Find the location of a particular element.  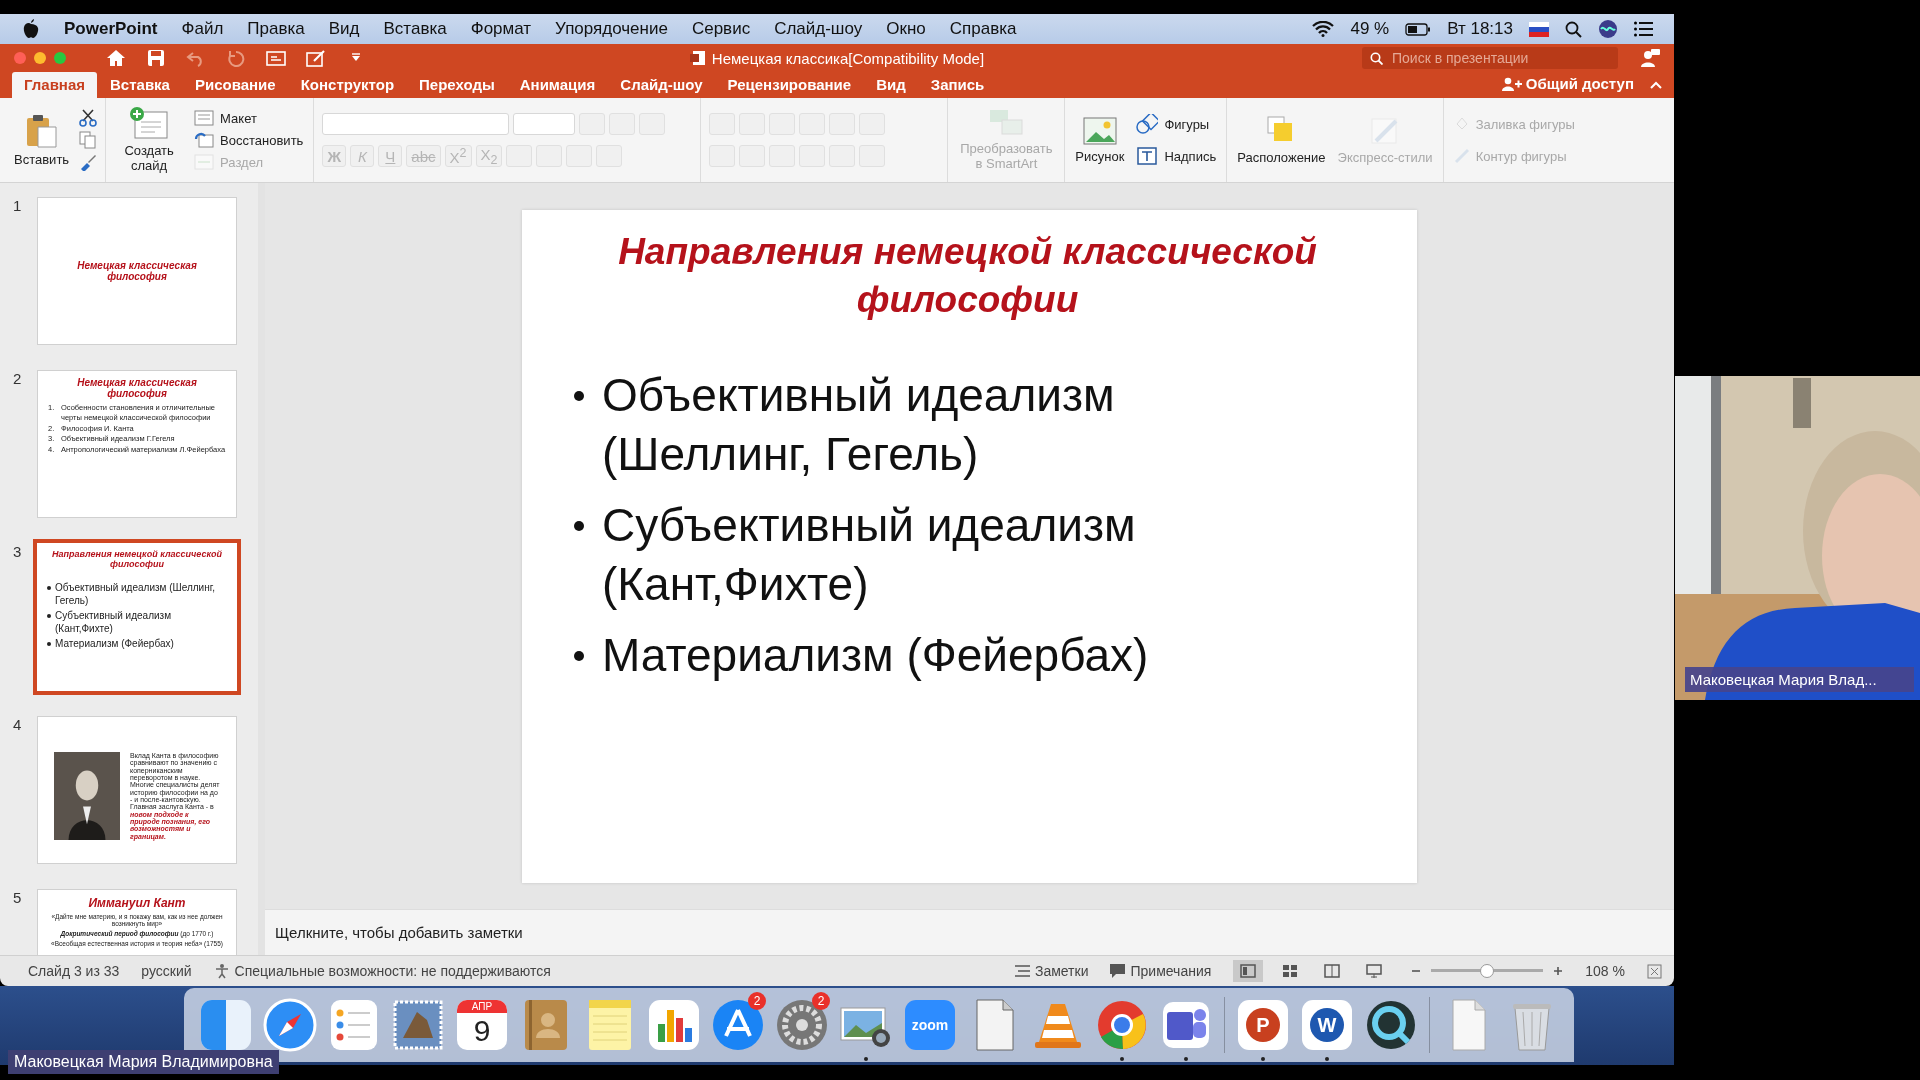

menu-item: Файл is located at coordinates (202, 29).